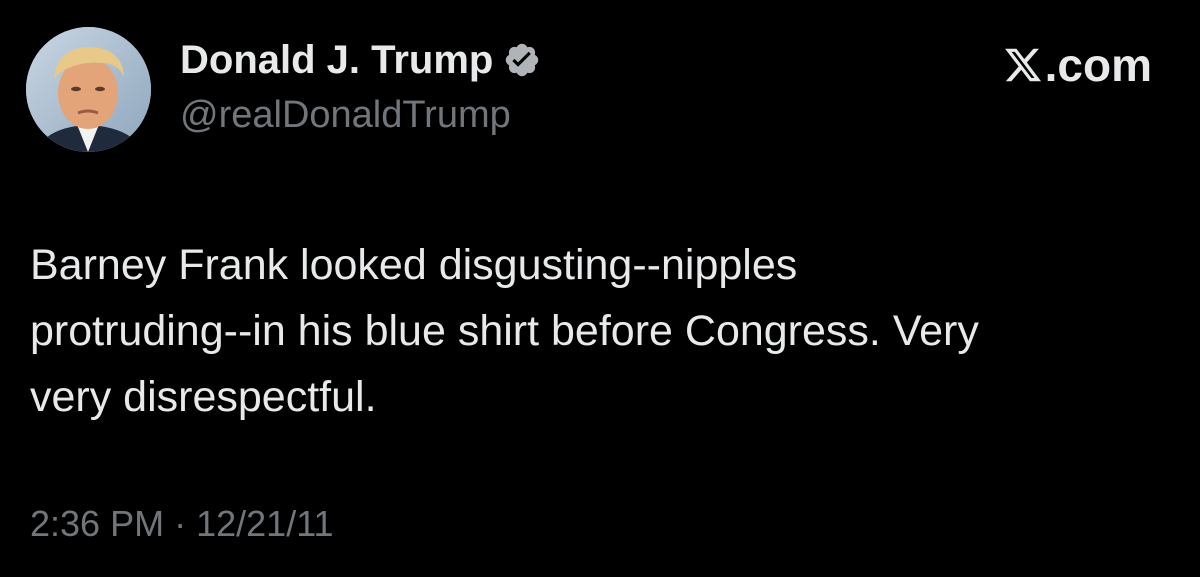  Describe the element at coordinates (336, 60) in the screenshot. I see `author-display-name: Donald J. Trump` at that location.